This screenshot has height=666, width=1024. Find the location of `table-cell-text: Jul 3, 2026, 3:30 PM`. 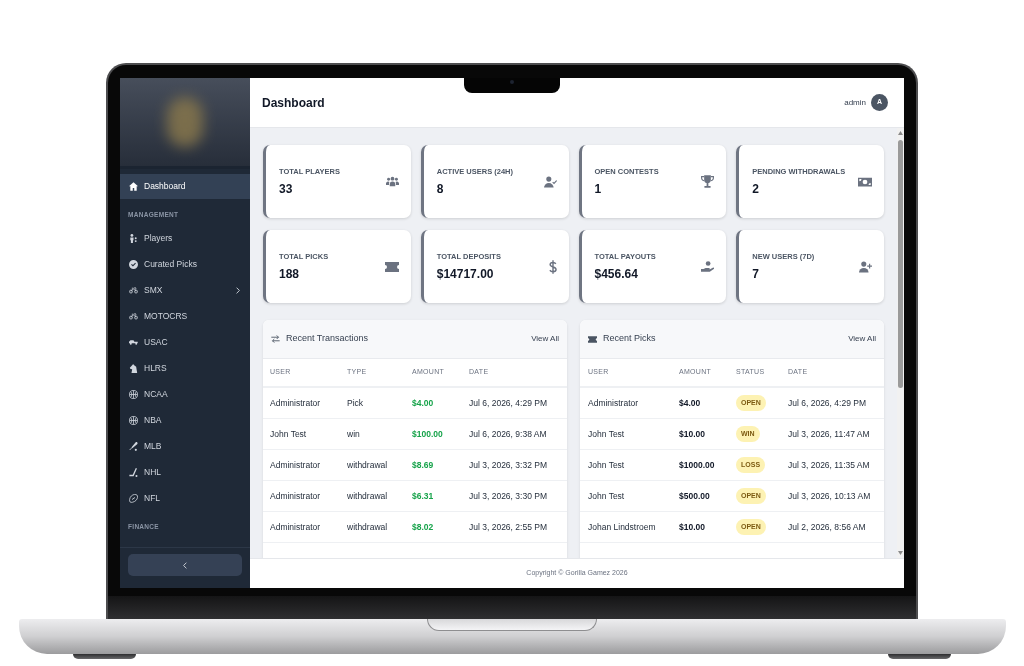

table-cell-text: Jul 3, 2026, 3:30 PM is located at coordinates (508, 496).